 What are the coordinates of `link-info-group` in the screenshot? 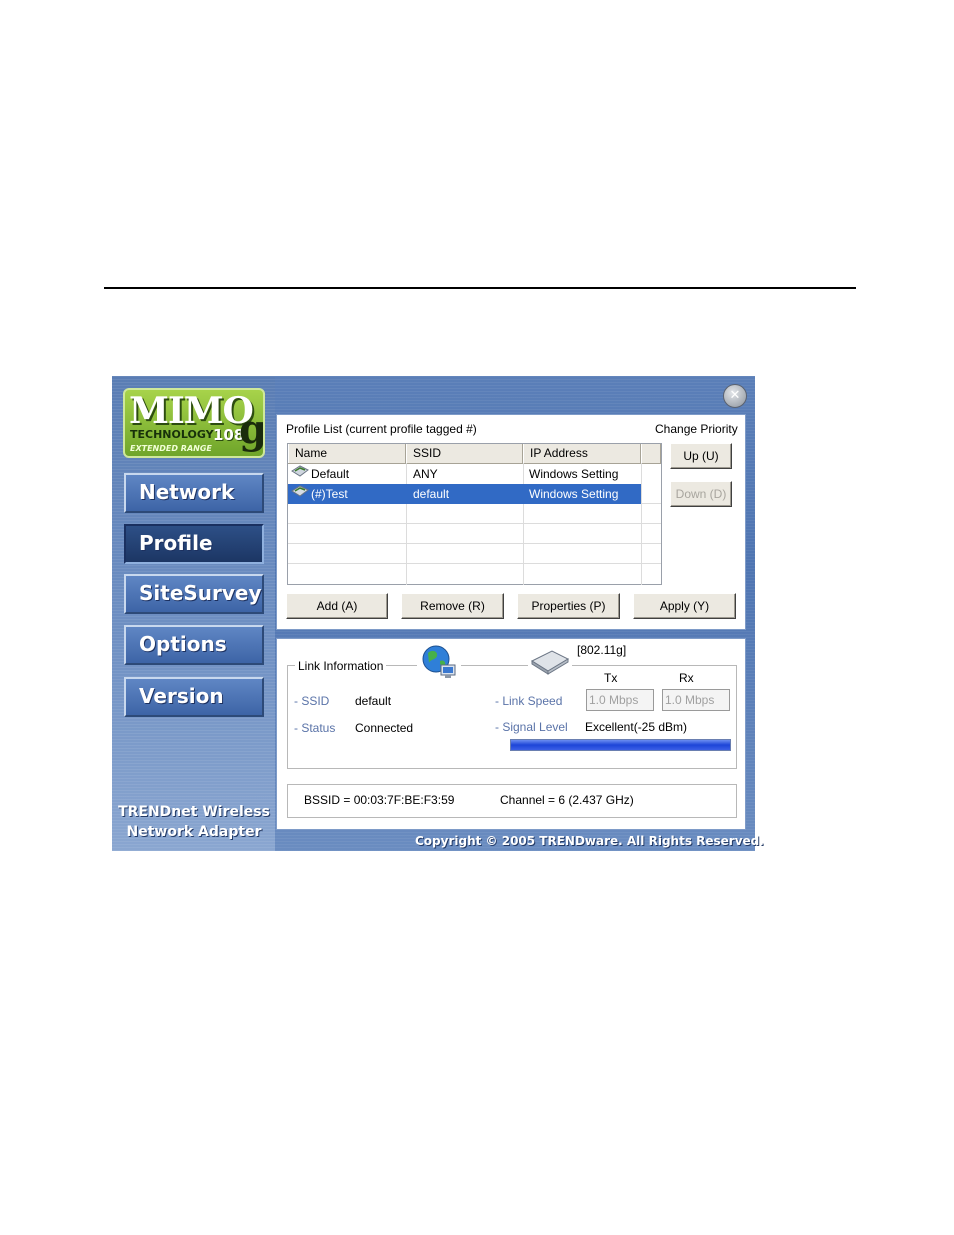 It's located at (512, 717).